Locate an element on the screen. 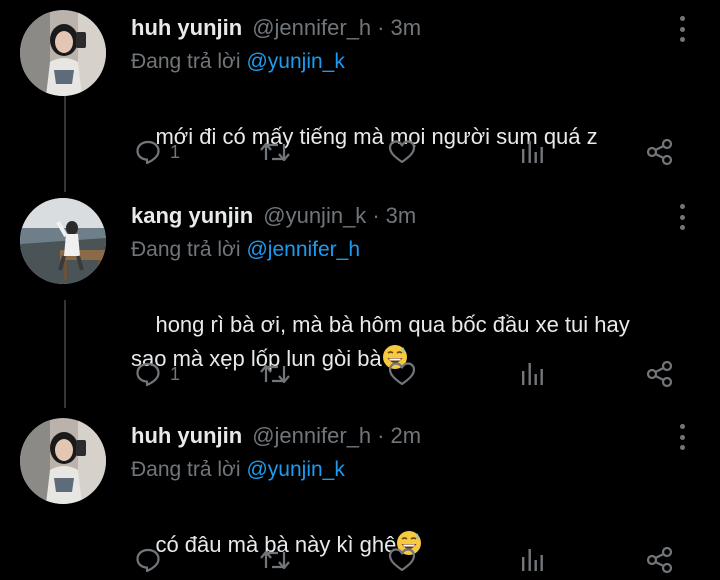 The height and width of the screenshot is (580, 720). action-bar is located at coordinates (360, 560).